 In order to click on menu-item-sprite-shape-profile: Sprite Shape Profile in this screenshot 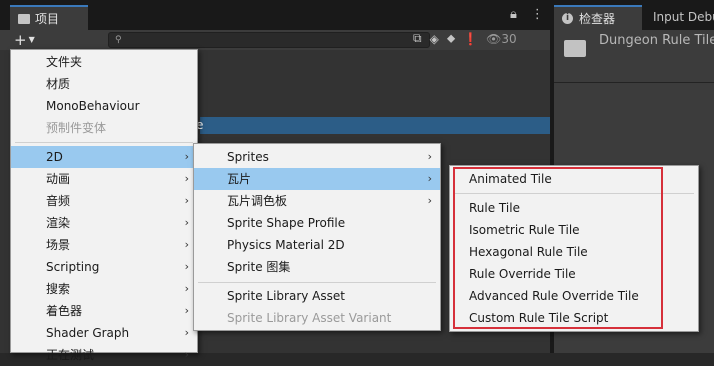, I will do `click(317, 223)`.